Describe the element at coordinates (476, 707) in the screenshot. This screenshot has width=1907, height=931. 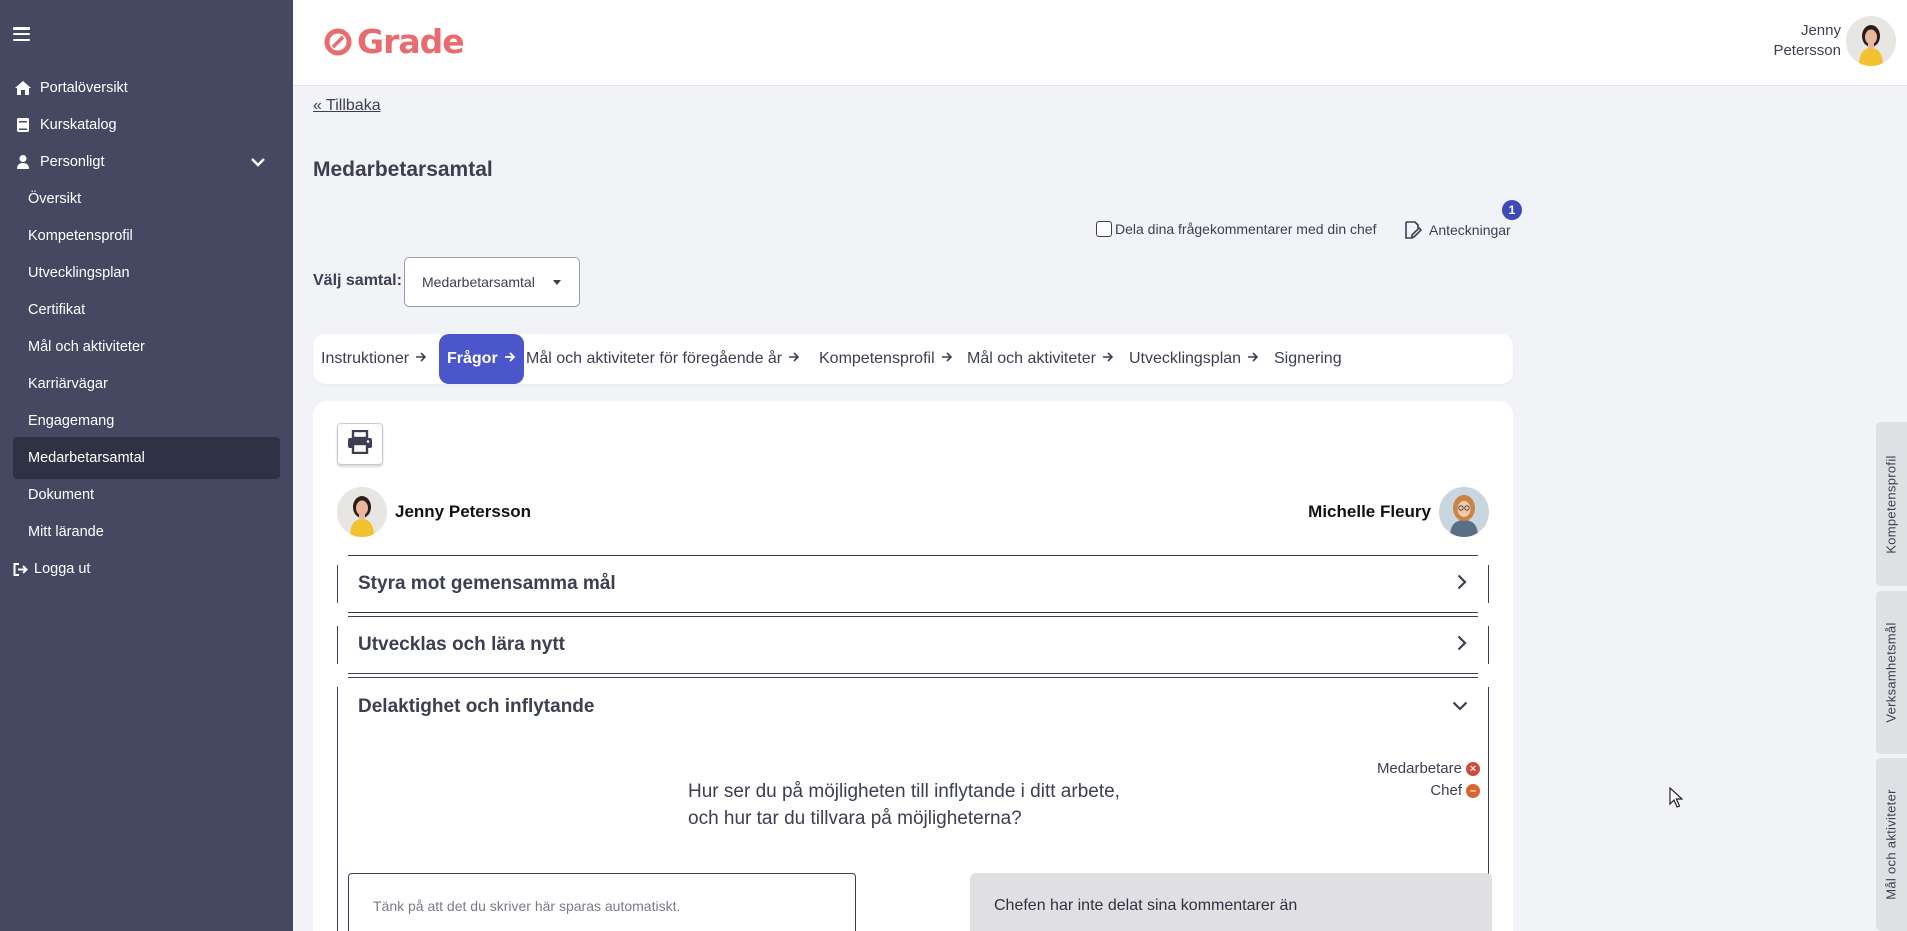
I see `section-title: Delaktighet och inflytande` at that location.